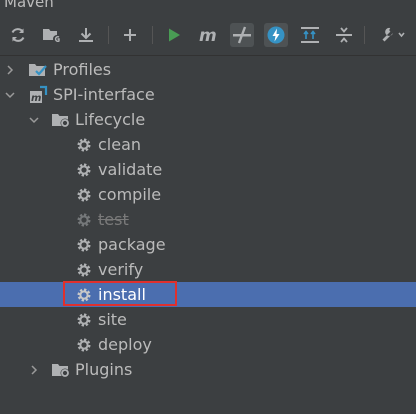  I want to click on title-bar: Maven, so click(208, 6).